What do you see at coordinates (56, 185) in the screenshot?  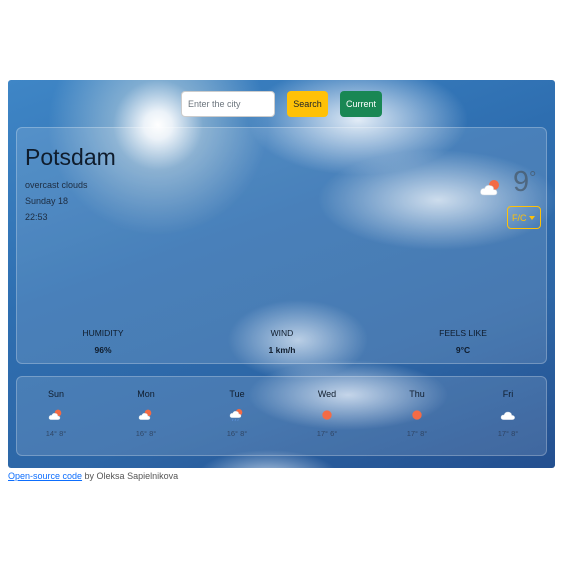 I see `weather-description: overcast clouds` at bounding box center [56, 185].